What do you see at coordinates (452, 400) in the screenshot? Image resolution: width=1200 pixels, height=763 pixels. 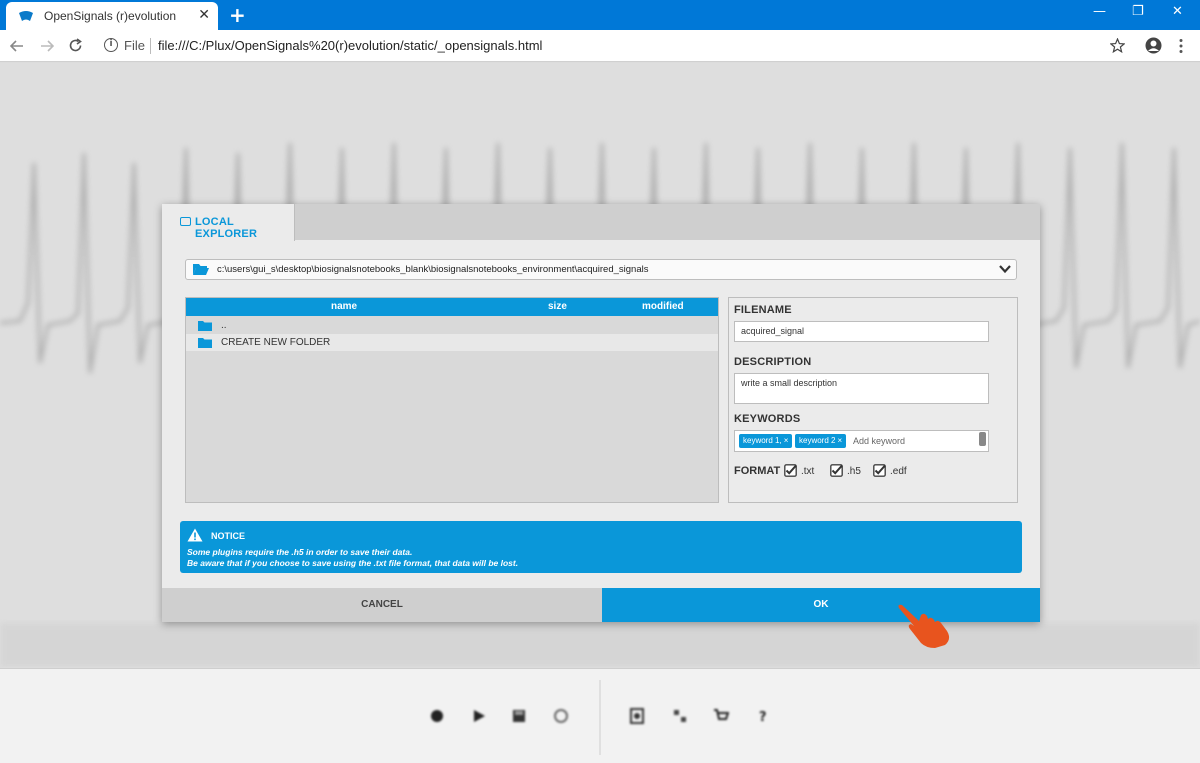 I see `file-list: name size modified .. CREATE NEW FOLDER` at bounding box center [452, 400].